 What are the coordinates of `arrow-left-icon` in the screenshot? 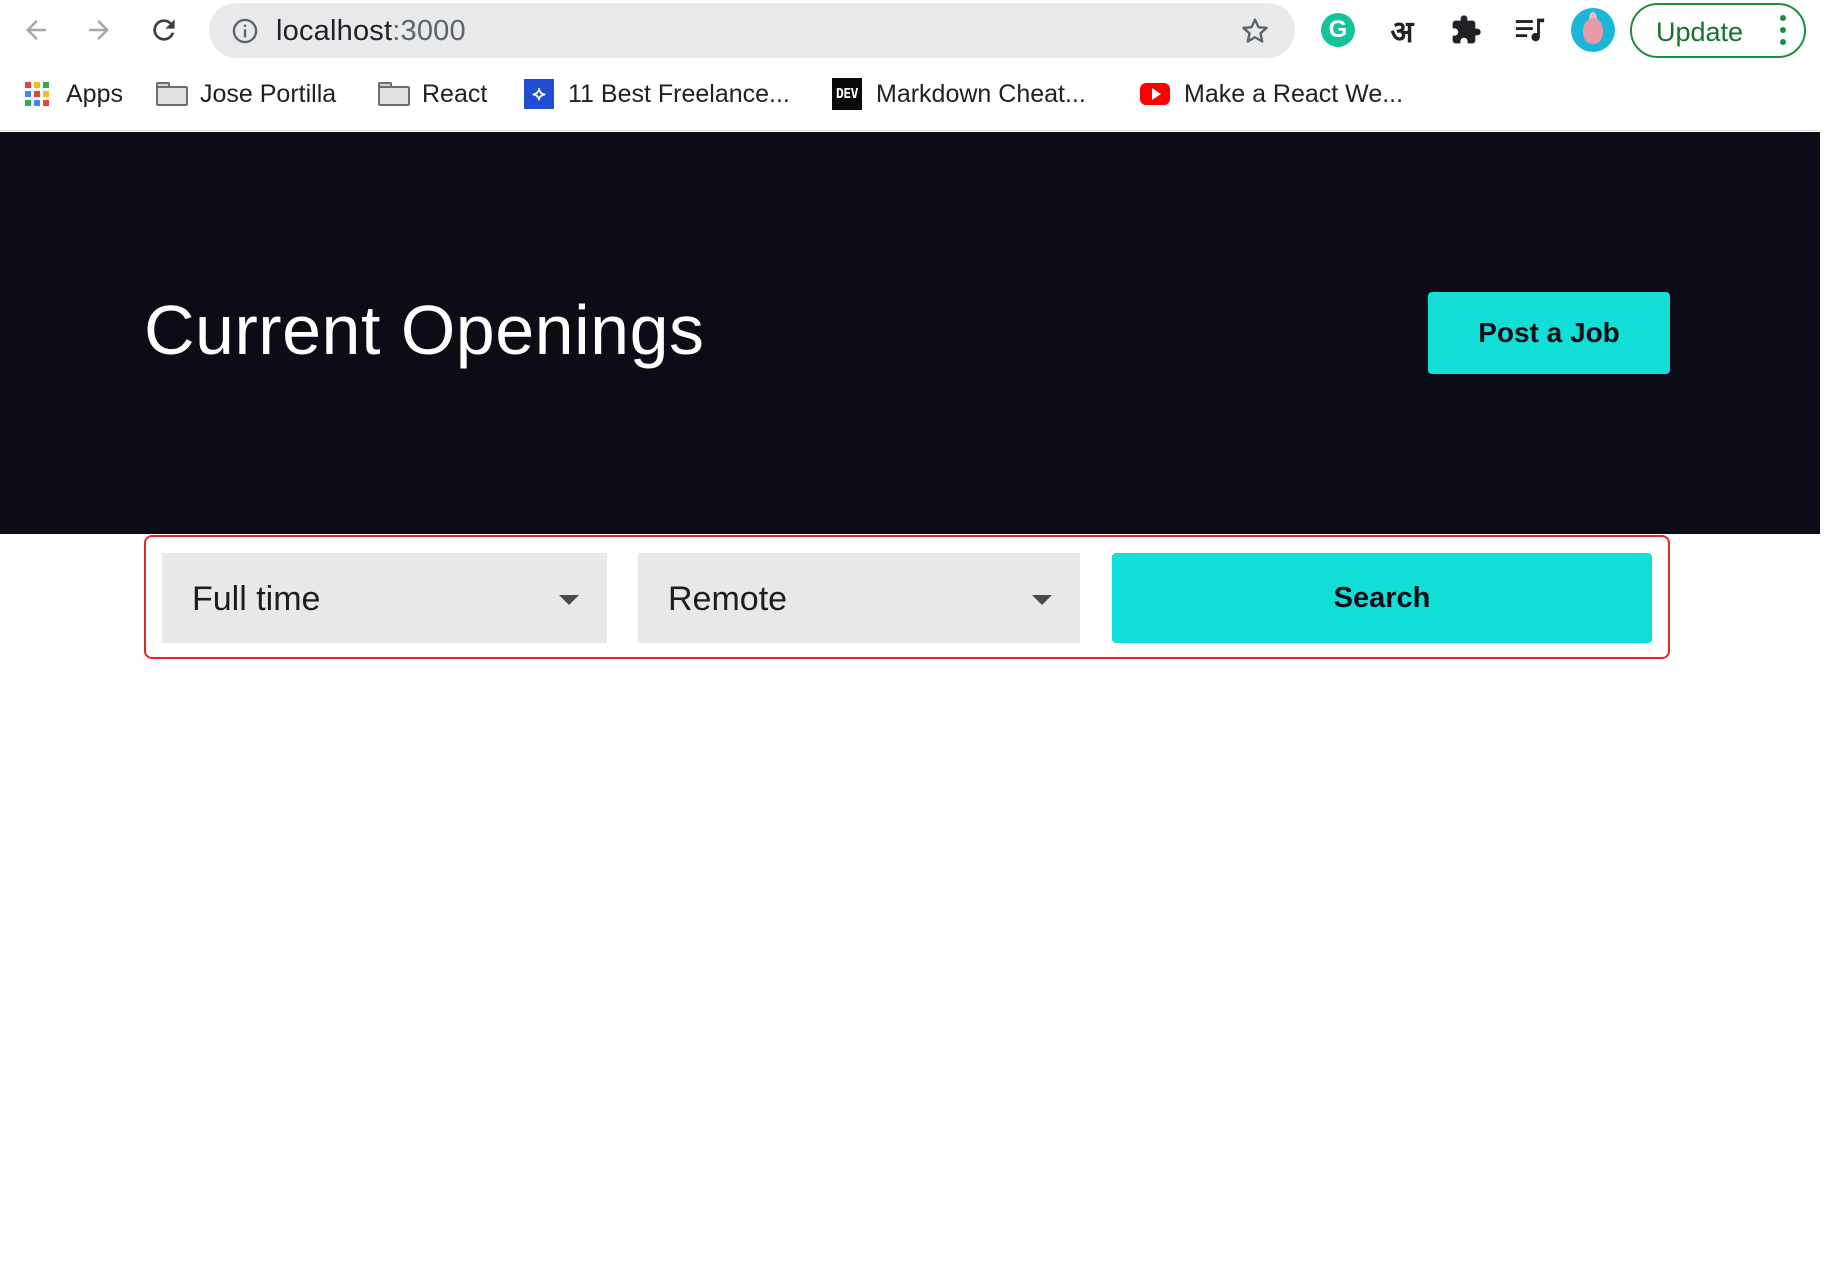 It's located at (36, 30).